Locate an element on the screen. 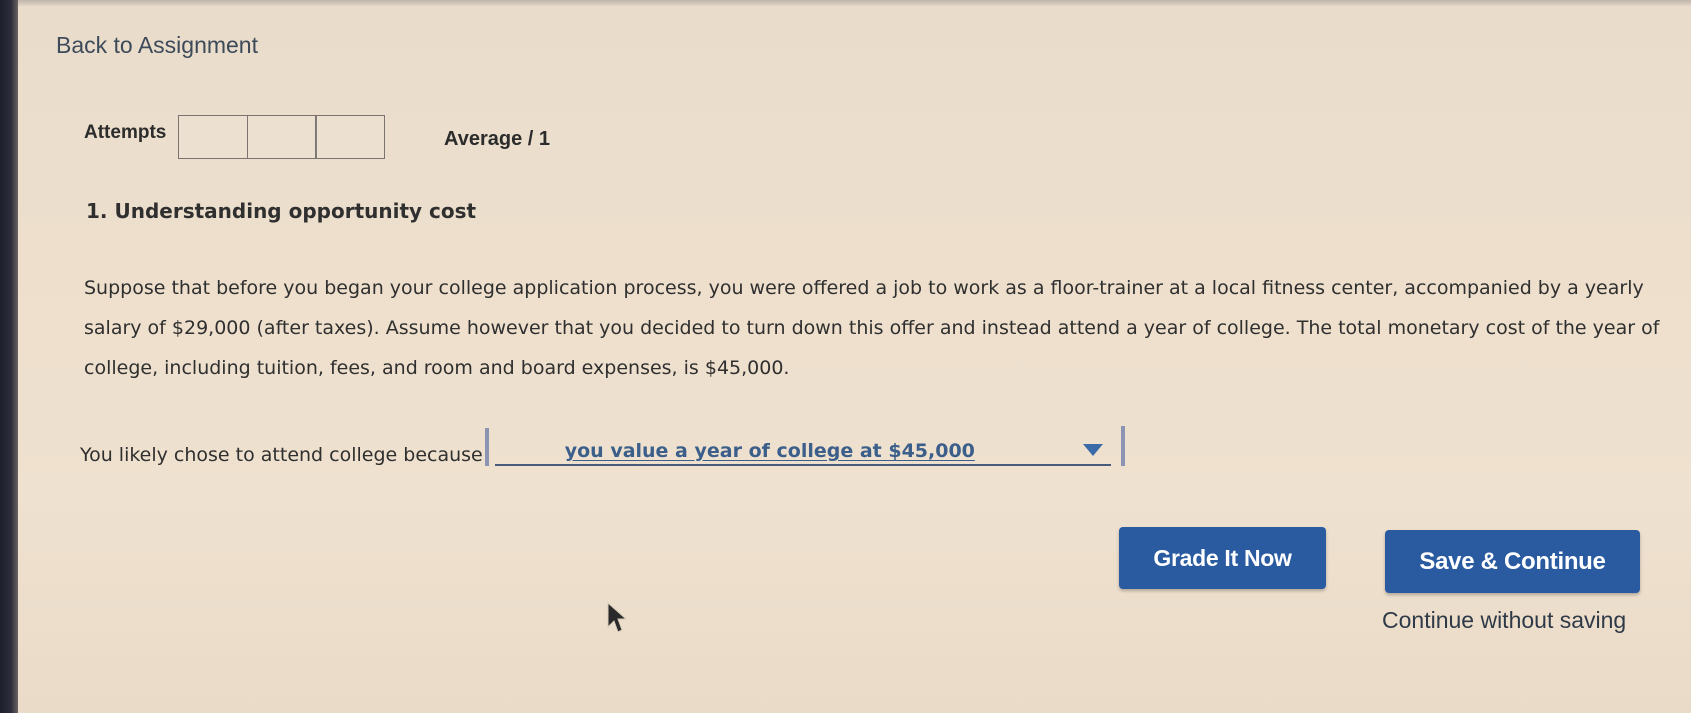  top-shadow-strip is located at coordinates (854, 3).